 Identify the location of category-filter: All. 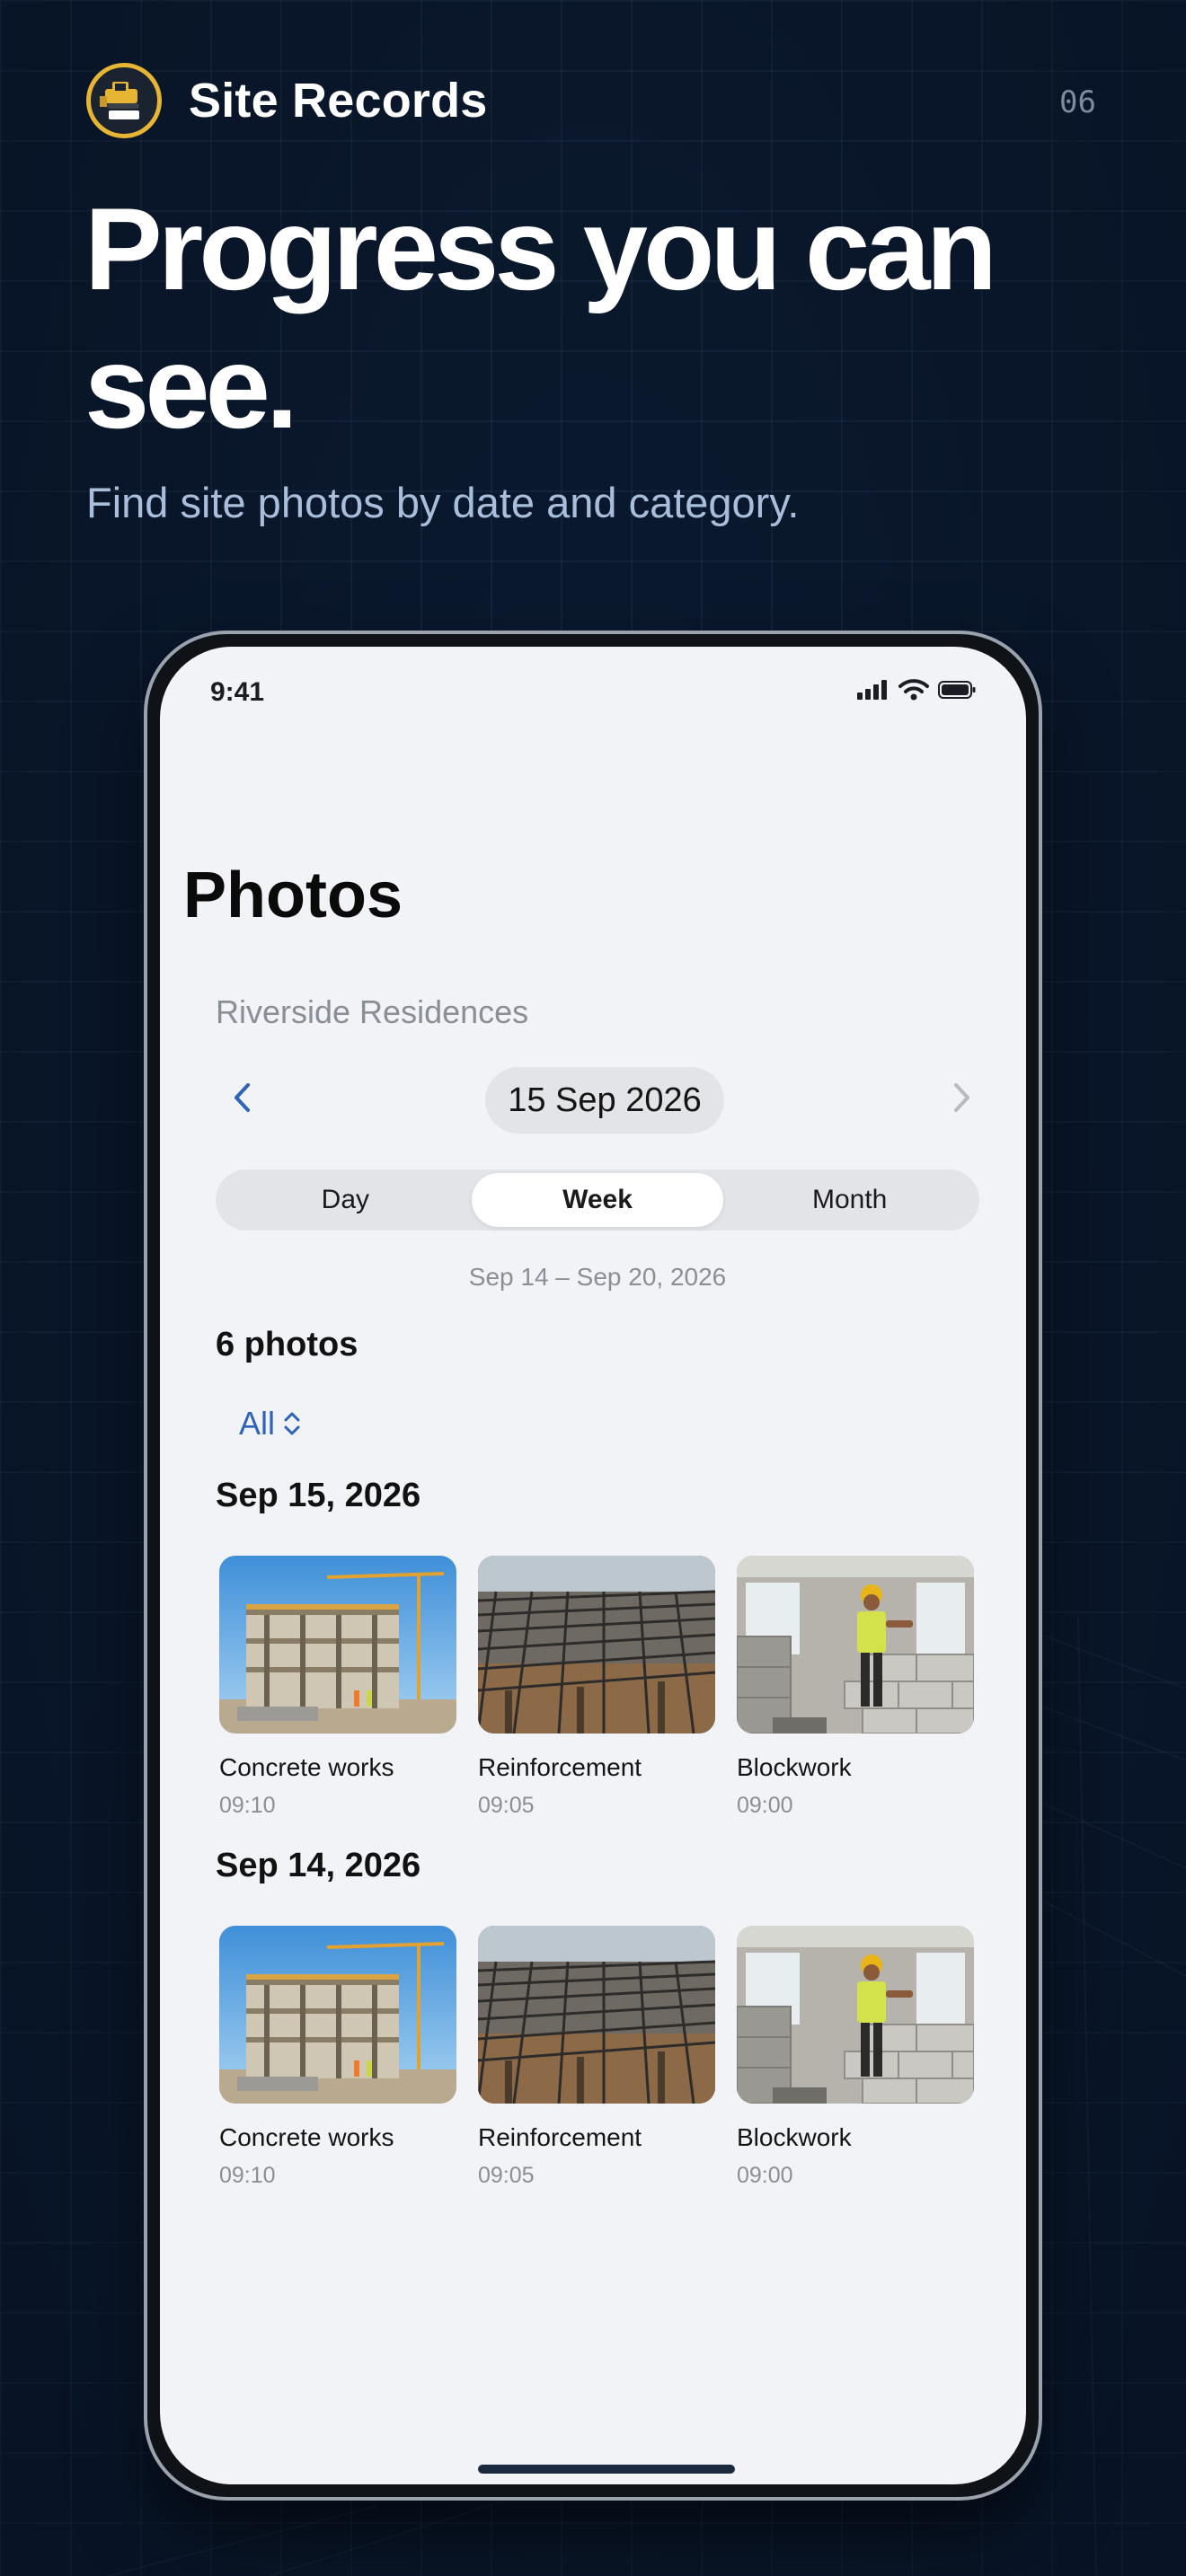
(270, 1423).